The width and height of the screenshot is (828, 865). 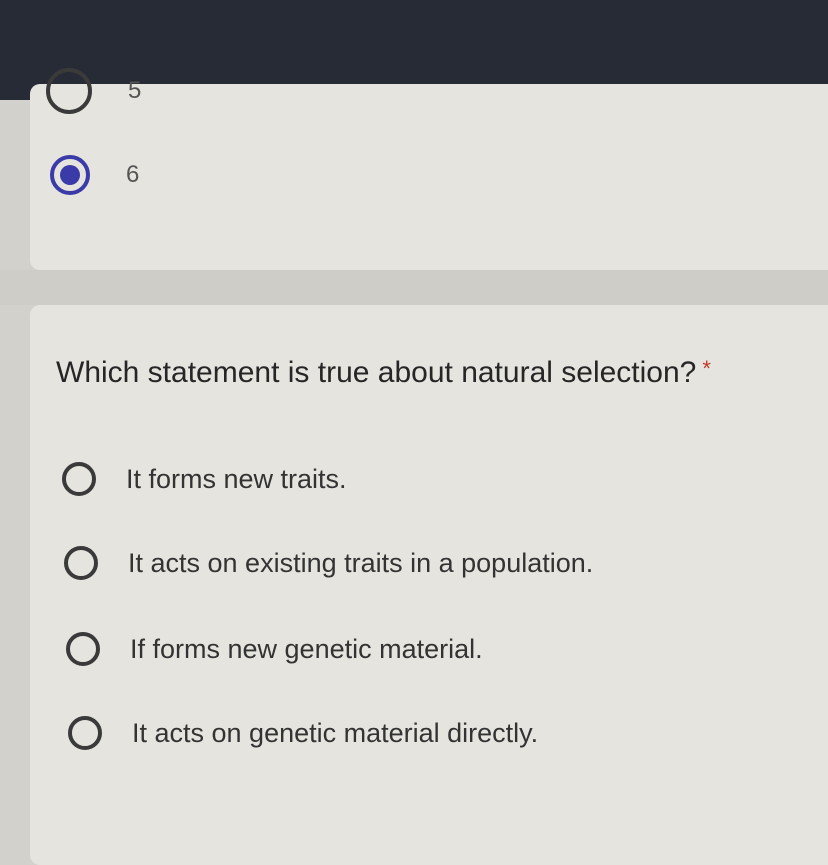 I want to click on answer-option-3: If forms new genetic material., so click(x=274, y=649).